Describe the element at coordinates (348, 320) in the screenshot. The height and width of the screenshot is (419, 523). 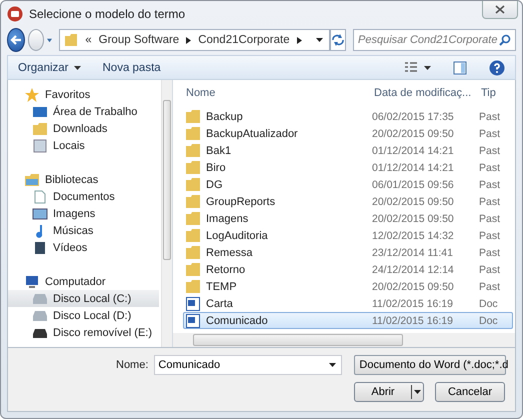
I see `file-row: Comunicado 11/02/2015 16:19 Doc` at that location.